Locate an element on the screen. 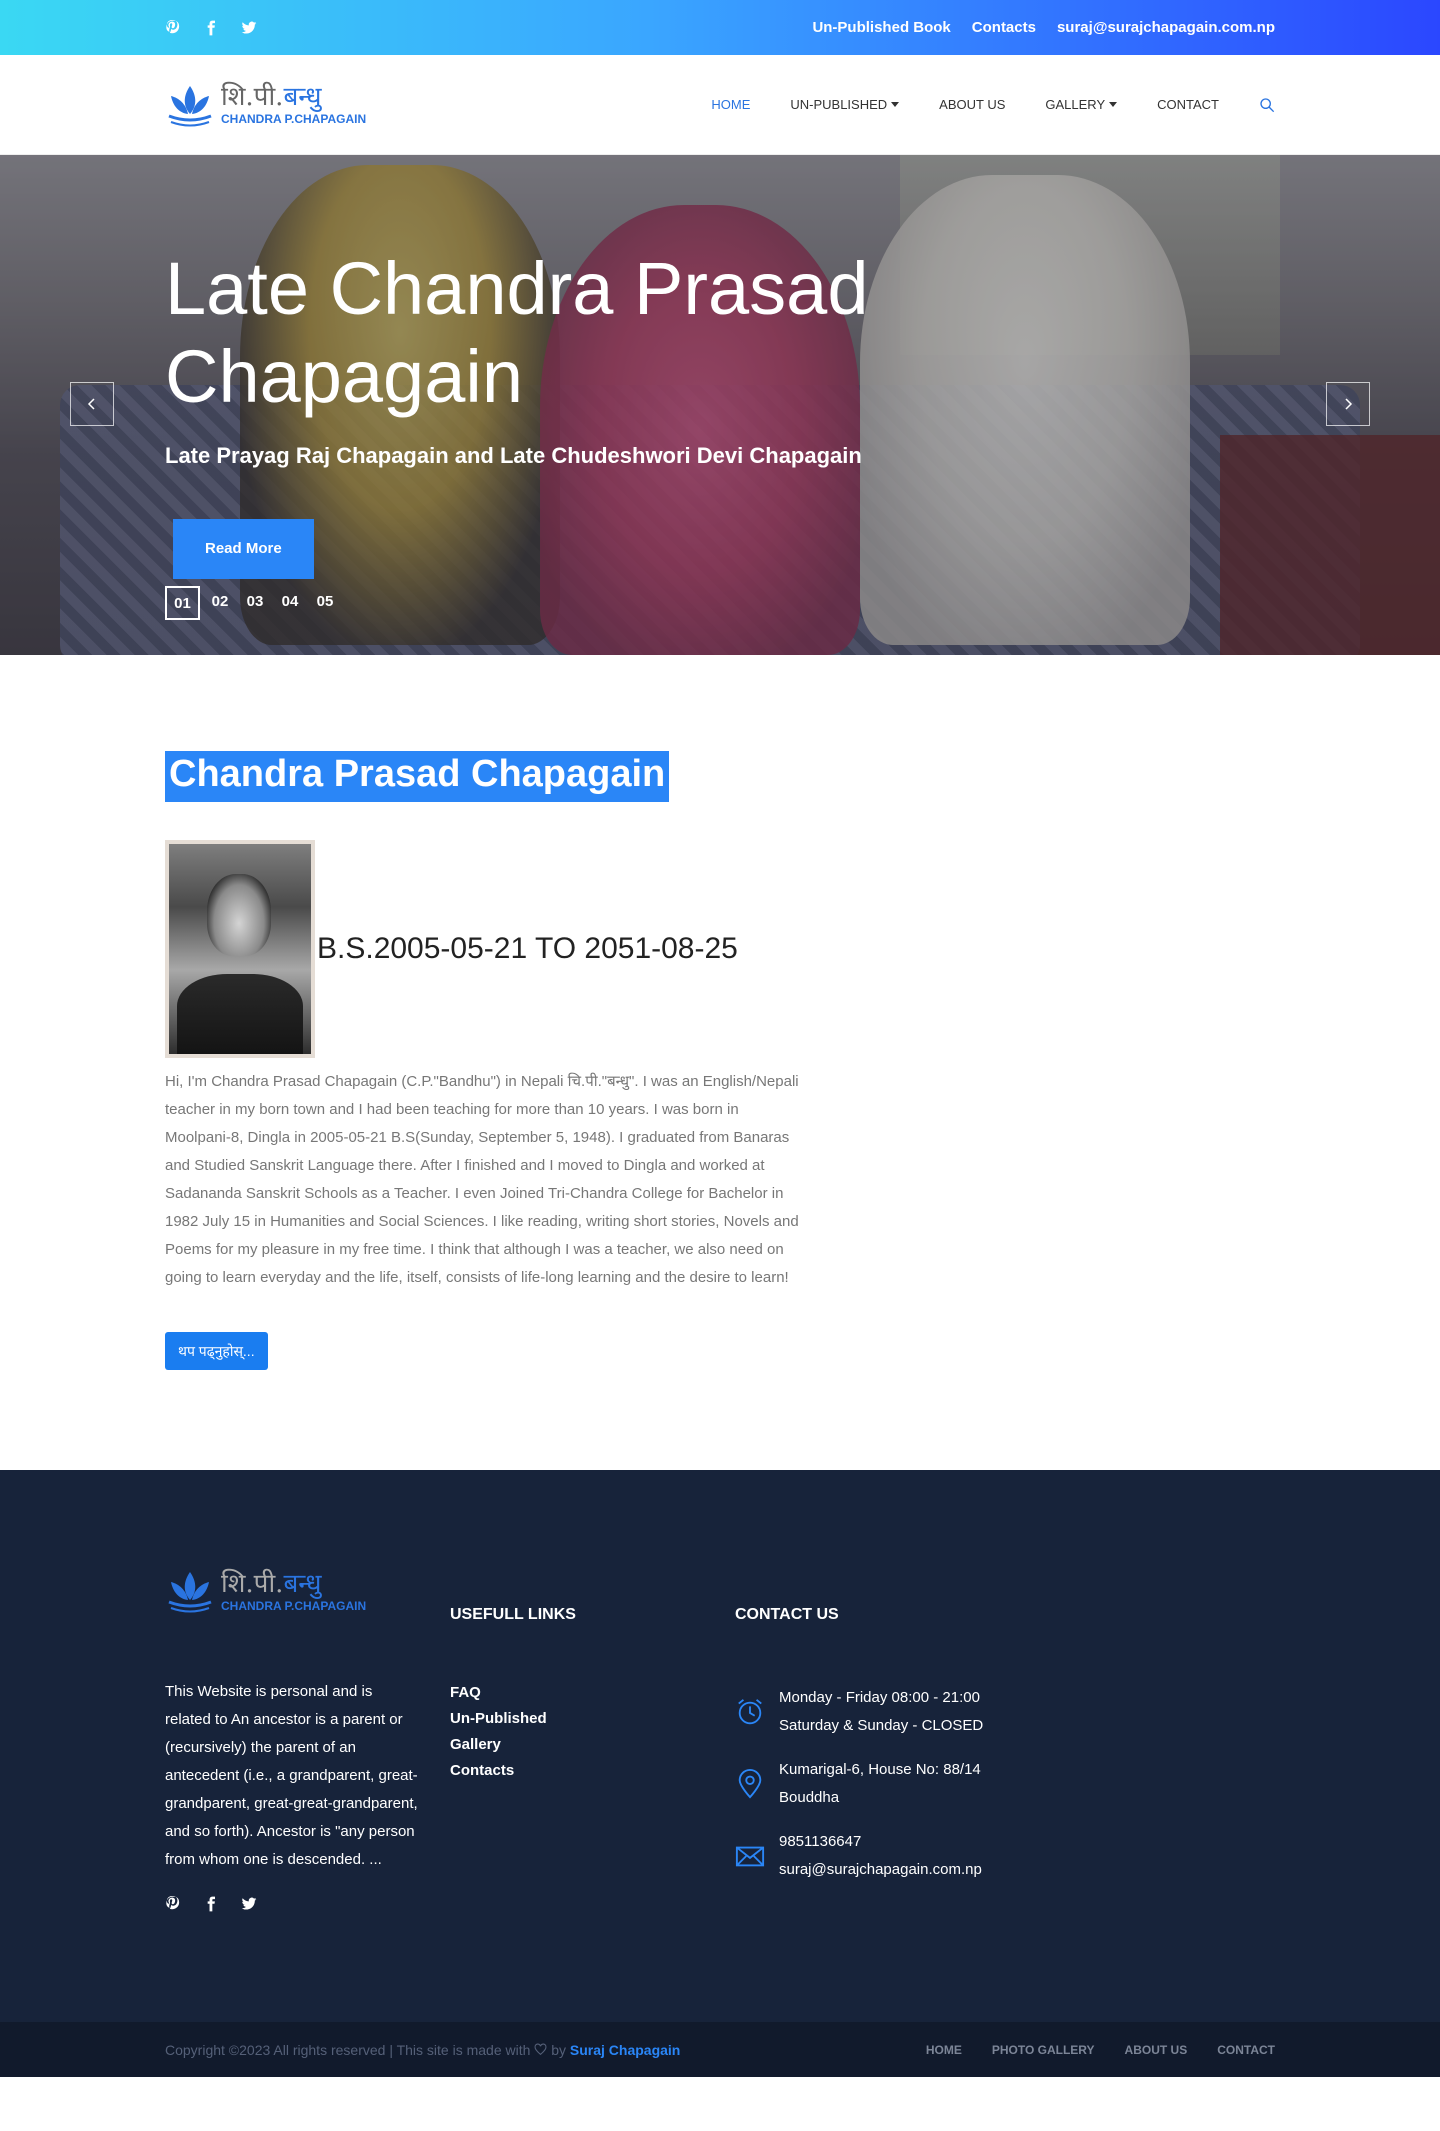 This screenshot has width=1440, height=2131. bottom-nav-about-us: ABOUT US is located at coordinates (1156, 2050).